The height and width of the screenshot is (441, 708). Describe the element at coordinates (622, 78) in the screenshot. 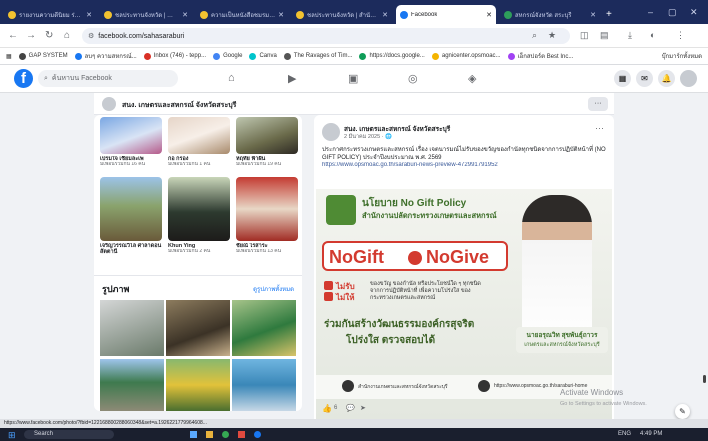

I see `menu-grid-icon: ▦` at that location.